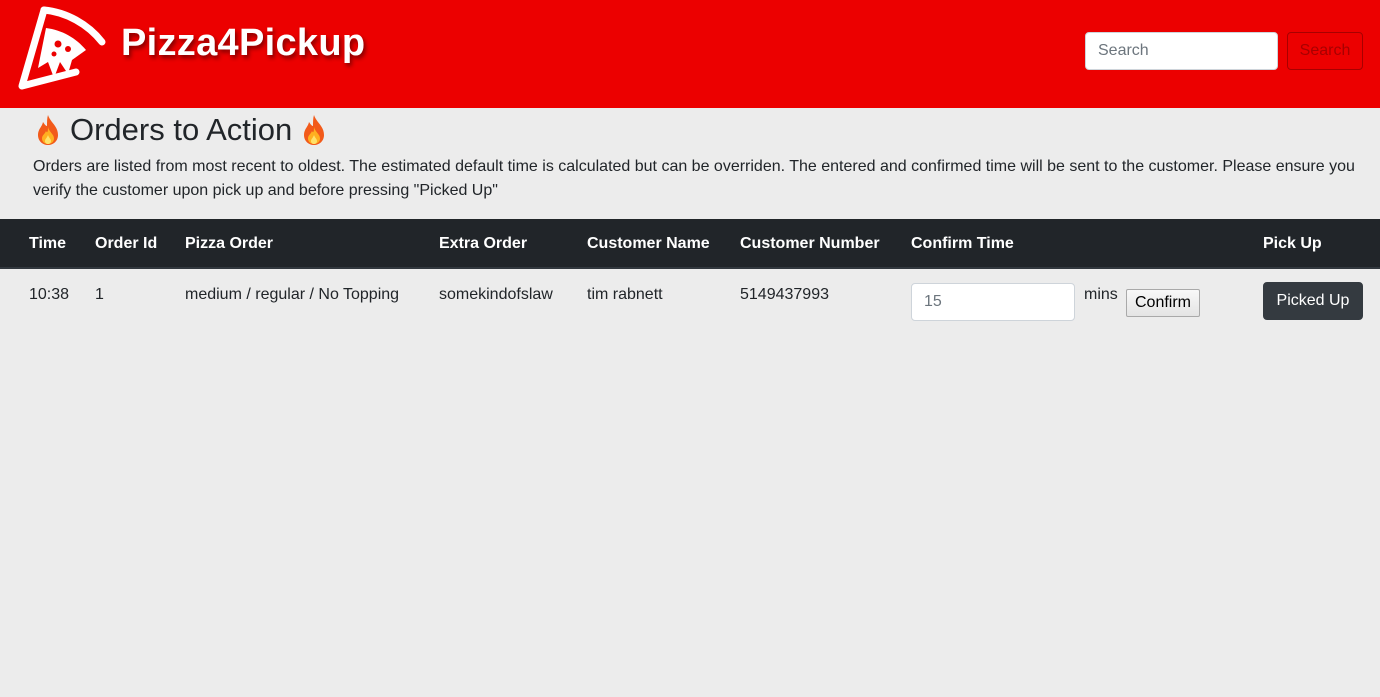 The height and width of the screenshot is (697, 1380). What do you see at coordinates (496, 294) in the screenshot?
I see `cell-extra-order: somekindofslaw` at bounding box center [496, 294].